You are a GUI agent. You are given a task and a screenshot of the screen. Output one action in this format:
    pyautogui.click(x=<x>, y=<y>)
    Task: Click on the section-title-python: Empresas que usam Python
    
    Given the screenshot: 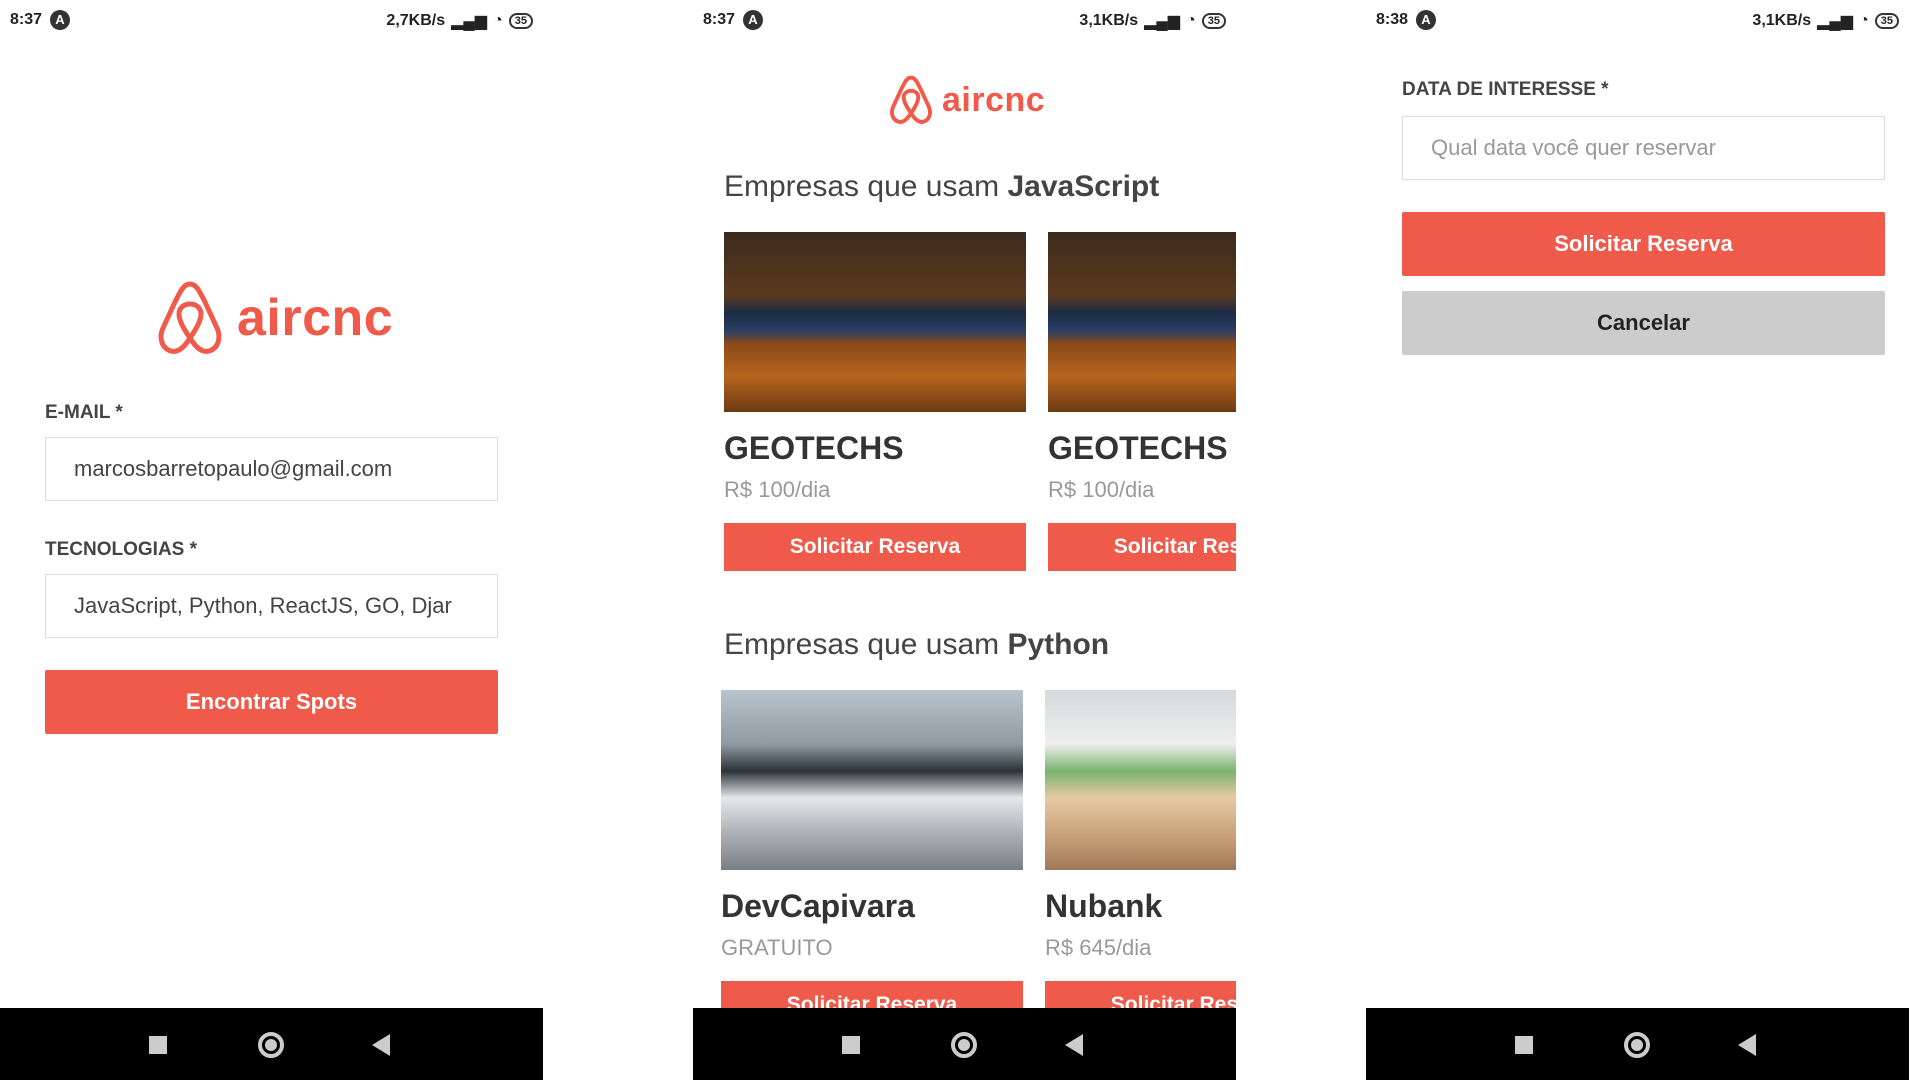 What is the action you would take?
    pyautogui.click(x=916, y=645)
    